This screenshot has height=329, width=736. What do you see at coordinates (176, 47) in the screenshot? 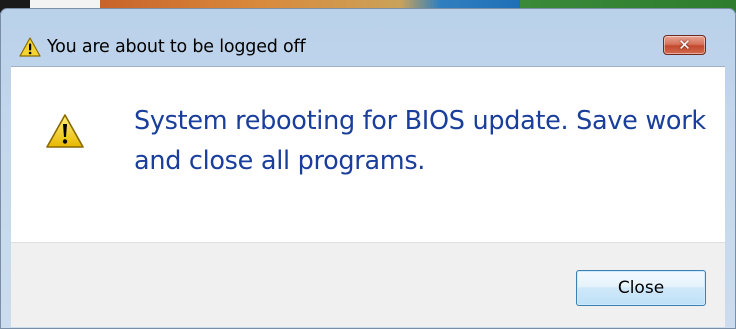
I see `window-title: You are about to be logged off` at bounding box center [176, 47].